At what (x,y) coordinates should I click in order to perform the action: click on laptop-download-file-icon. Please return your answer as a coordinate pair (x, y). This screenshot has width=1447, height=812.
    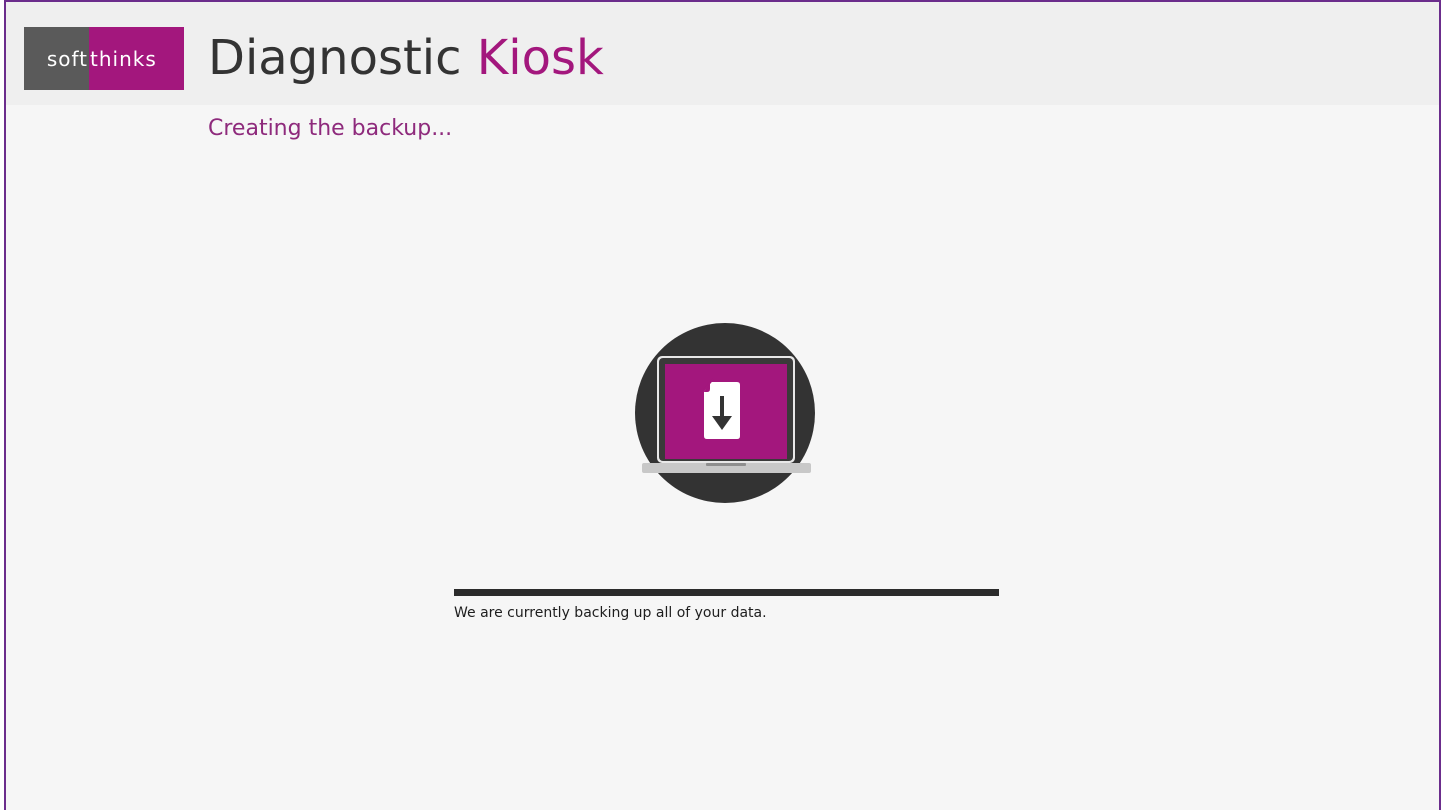
    Looking at the image, I should click on (725, 413).